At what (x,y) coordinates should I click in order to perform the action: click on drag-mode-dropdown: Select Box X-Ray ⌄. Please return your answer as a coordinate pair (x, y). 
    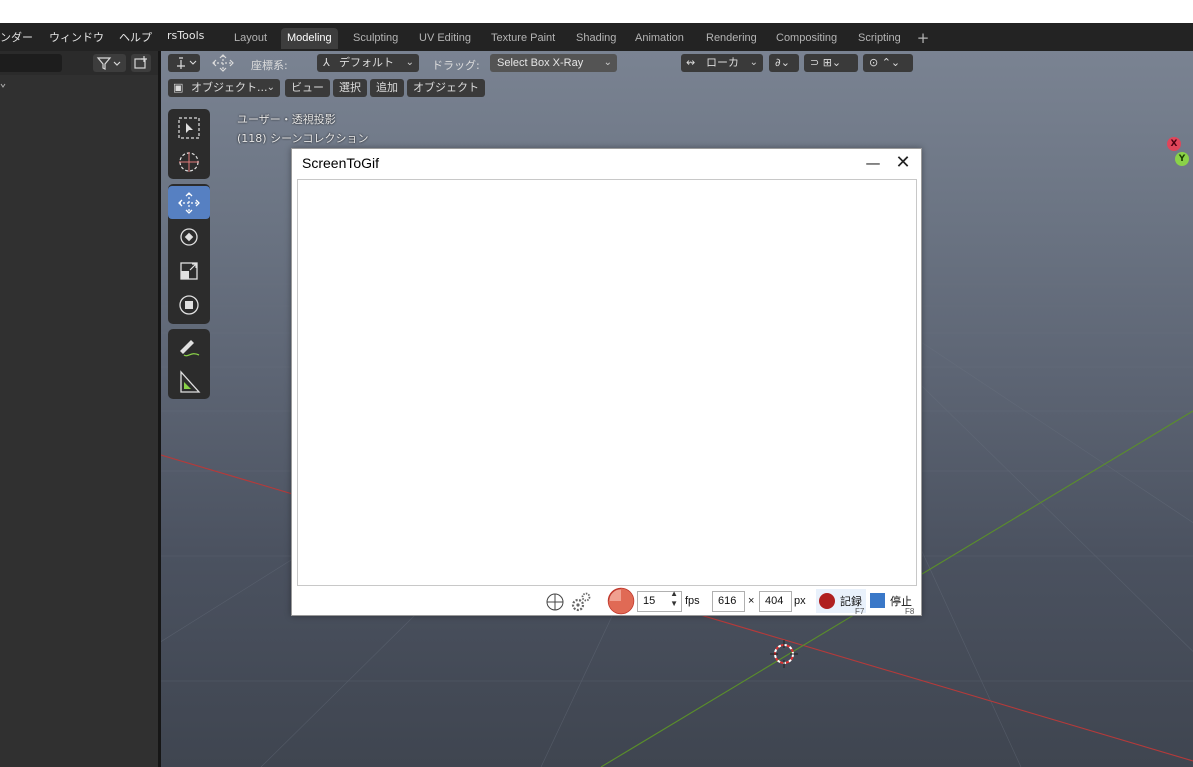
    Looking at the image, I should click on (553, 63).